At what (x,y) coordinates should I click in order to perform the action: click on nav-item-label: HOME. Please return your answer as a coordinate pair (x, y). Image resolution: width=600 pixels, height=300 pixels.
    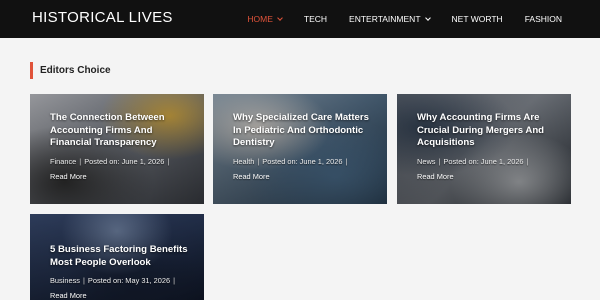
    Looking at the image, I should click on (260, 19).